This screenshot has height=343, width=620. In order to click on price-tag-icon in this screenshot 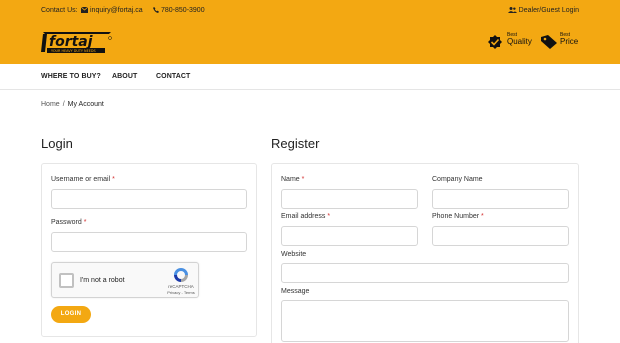, I will do `click(549, 42)`.